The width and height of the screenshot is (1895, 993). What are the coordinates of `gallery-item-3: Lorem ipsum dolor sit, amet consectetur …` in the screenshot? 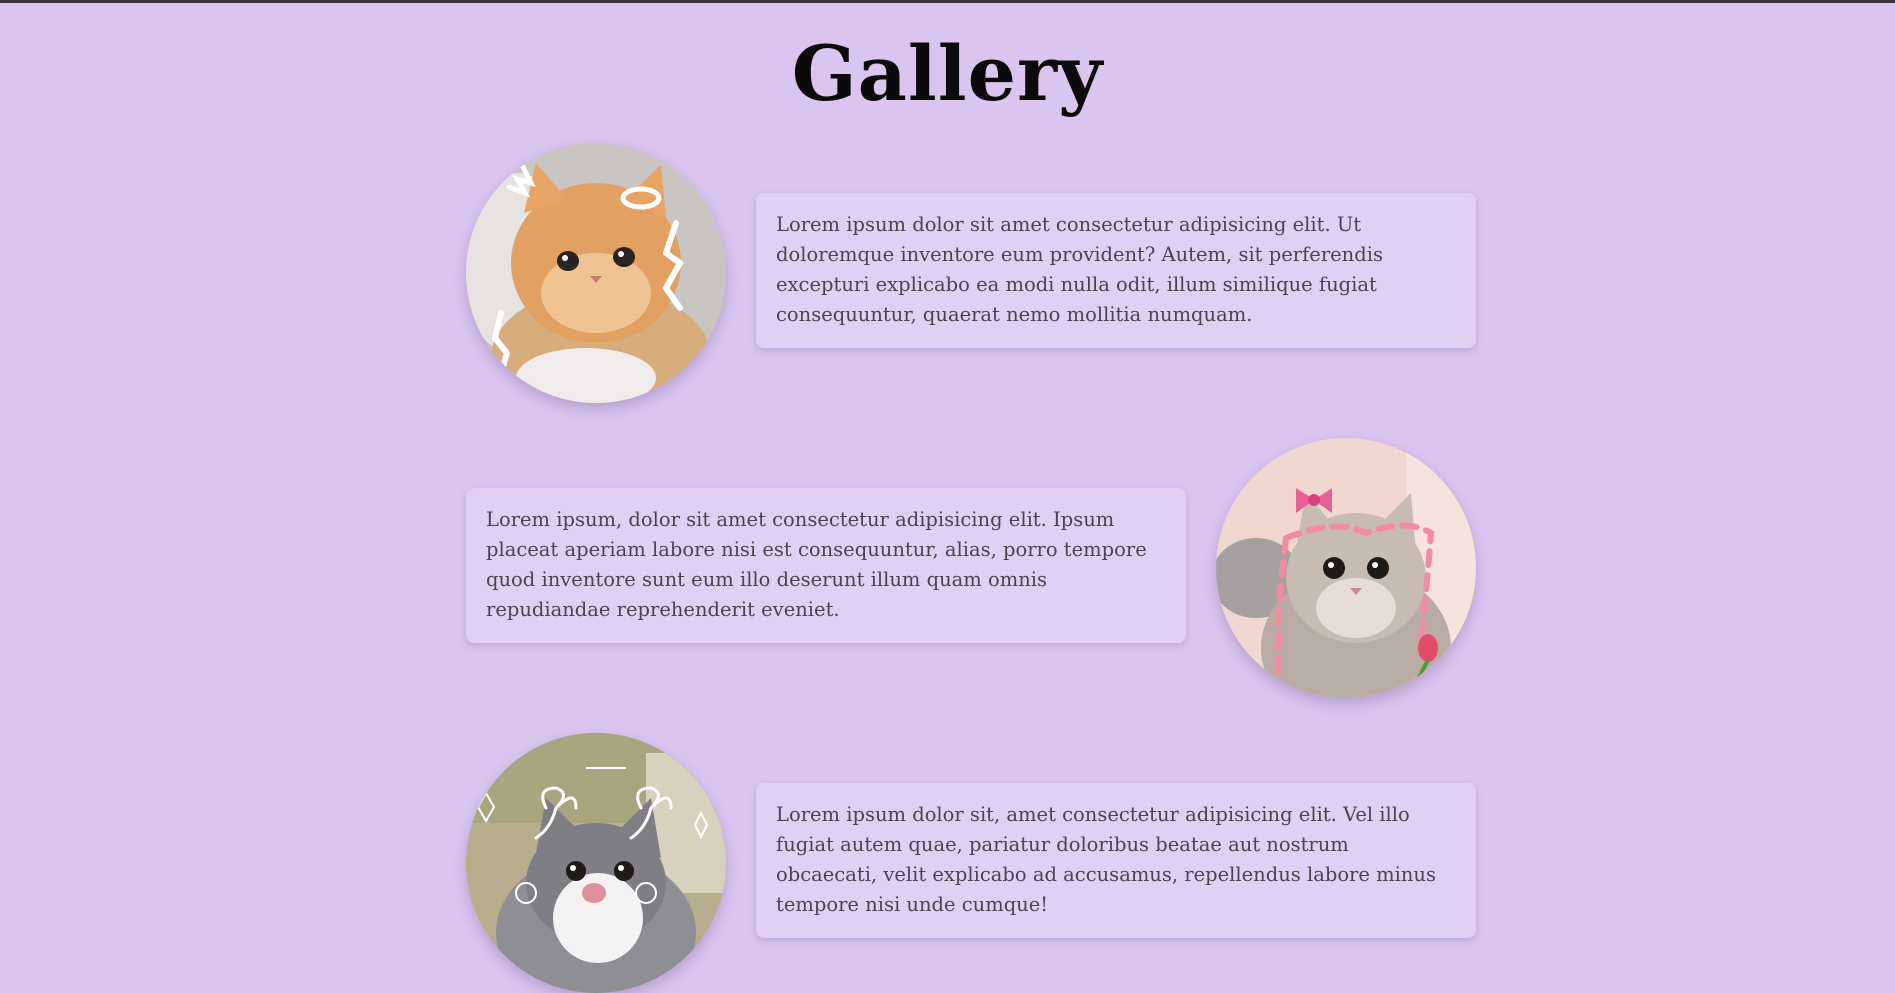 It's located at (971, 863).